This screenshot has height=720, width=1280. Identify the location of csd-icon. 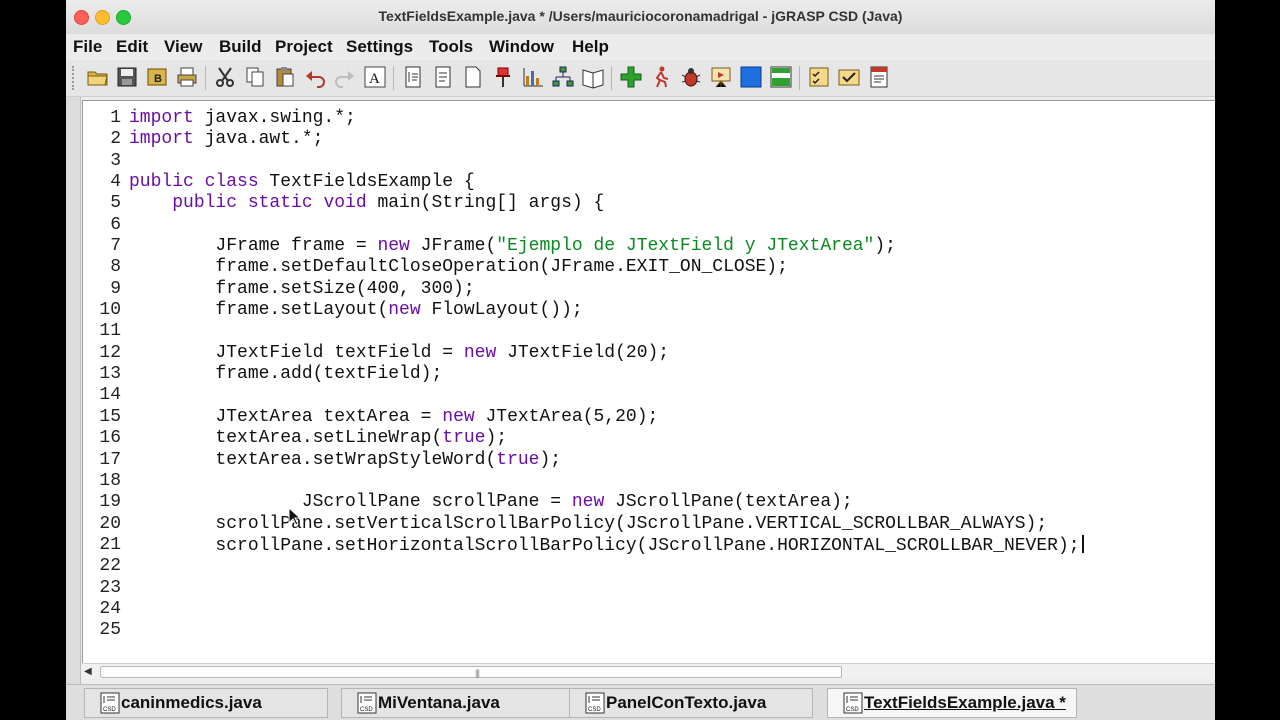
(413, 77).